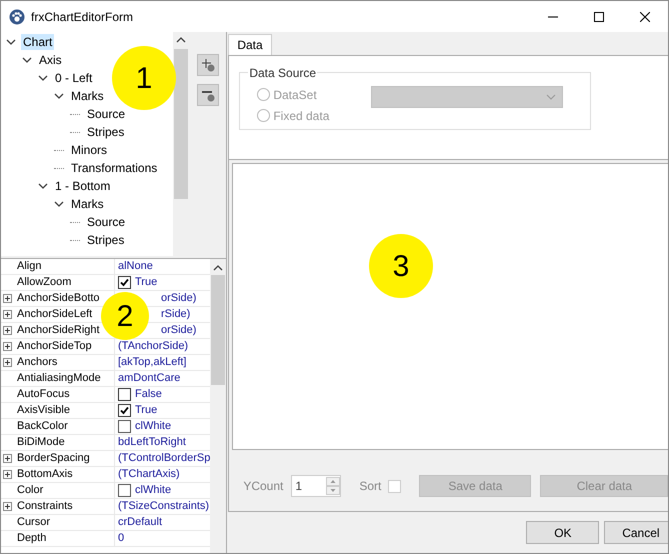 The image size is (669, 554). I want to click on property-name: AnchorSideTop, so click(54, 346).